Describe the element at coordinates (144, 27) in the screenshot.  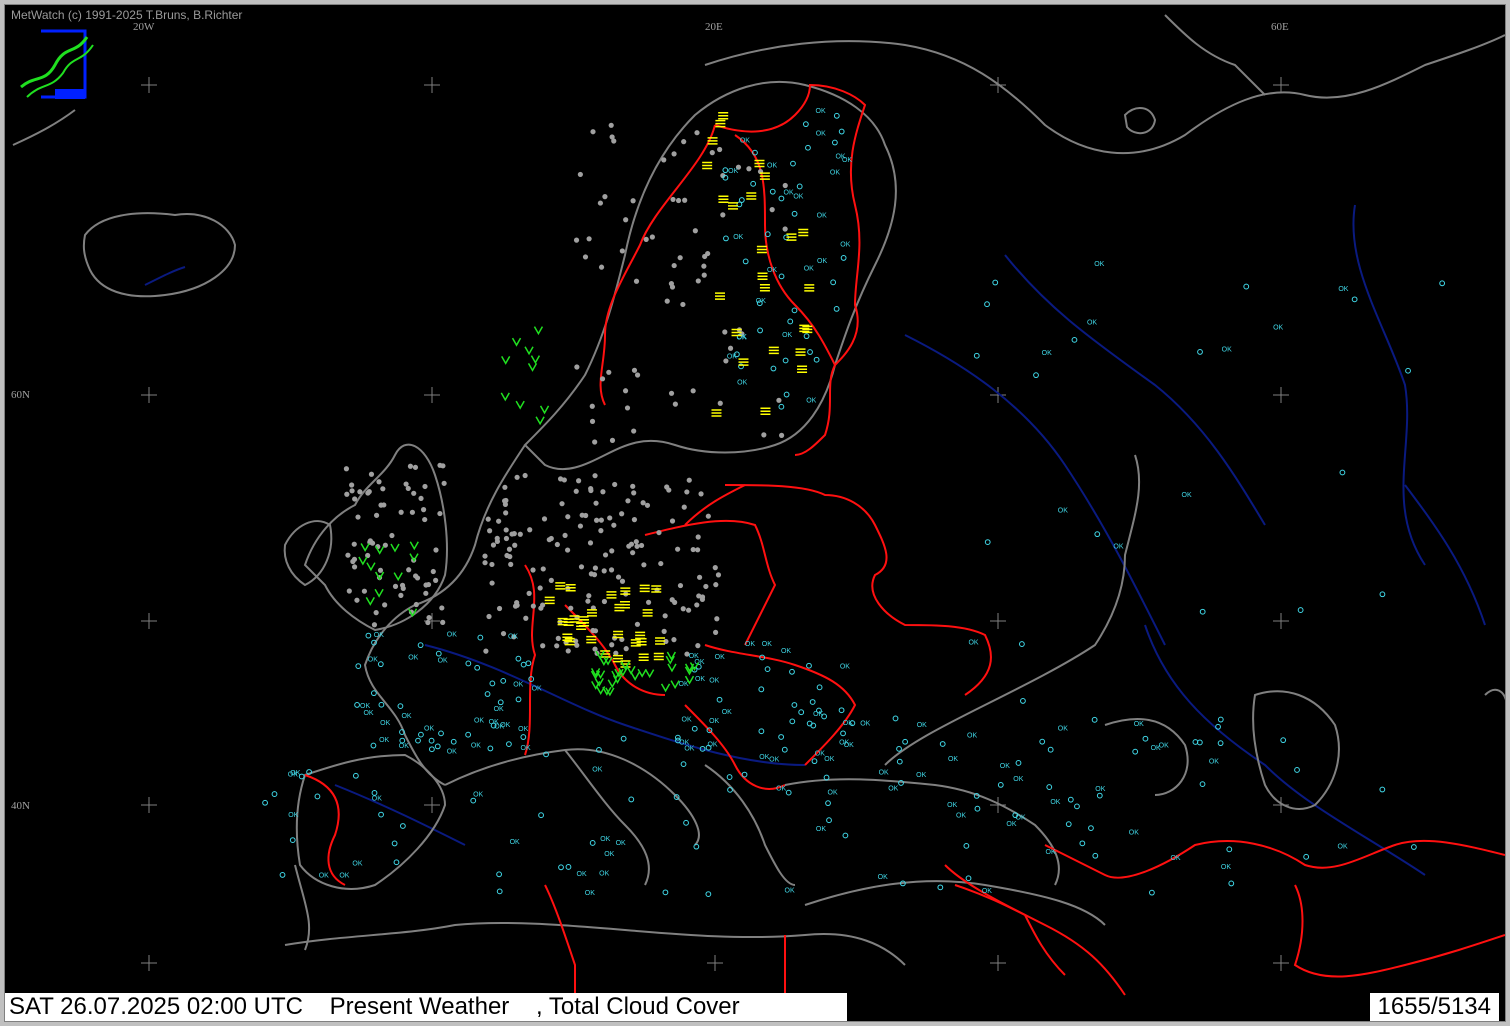
I see `grid-label-20w: 20W` at that location.